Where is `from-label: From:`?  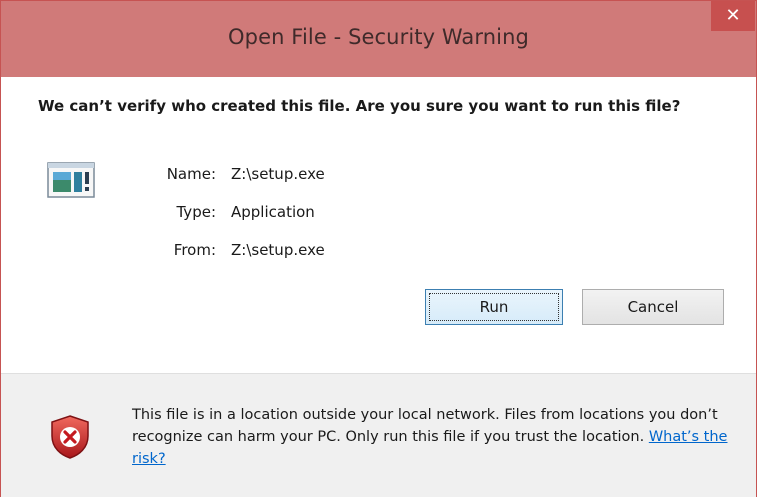
from-label: From: is located at coordinates (194, 250).